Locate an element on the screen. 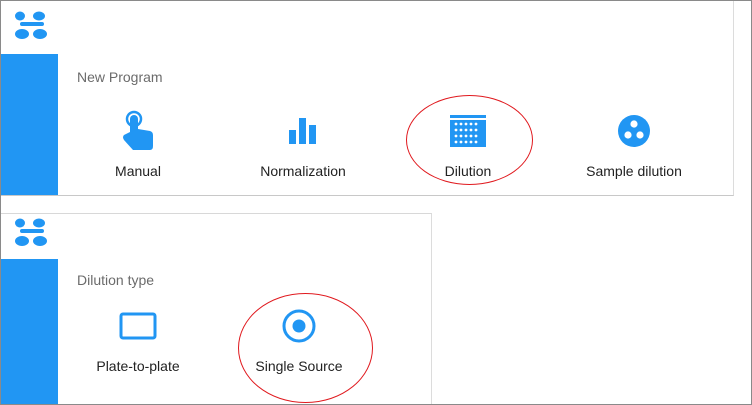 The height and width of the screenshot is (405, 752). tile-dilution: Dilution is located at coordinates (468, 144).